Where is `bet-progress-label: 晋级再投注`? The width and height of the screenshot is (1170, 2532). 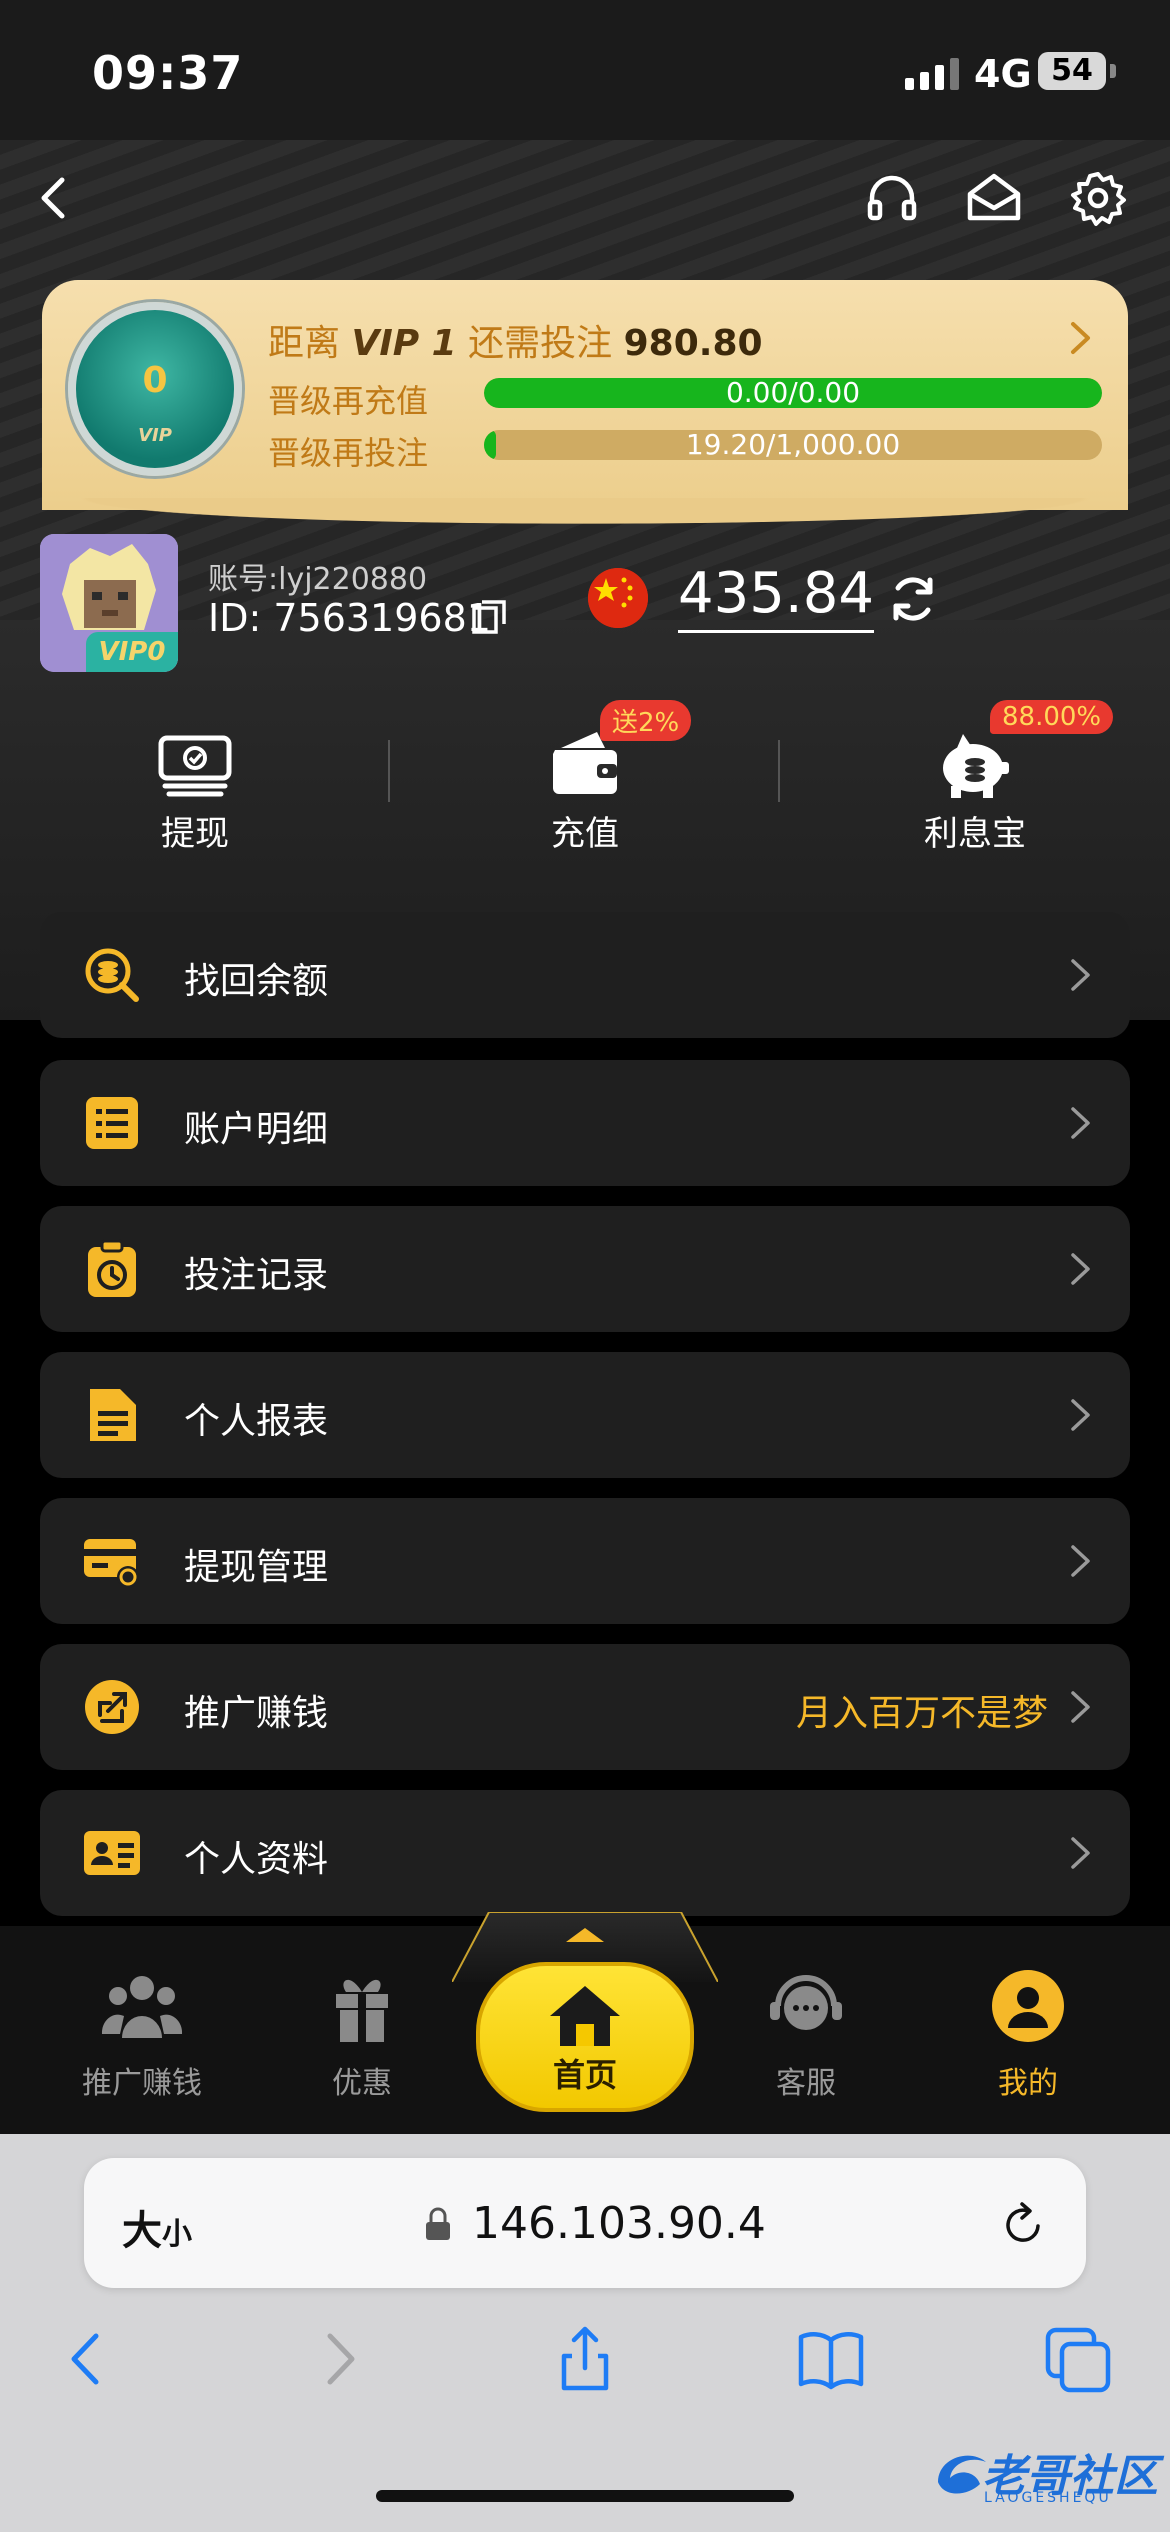
bet-progress-label: 晋级再投注 is located at coordinates (348, 453).